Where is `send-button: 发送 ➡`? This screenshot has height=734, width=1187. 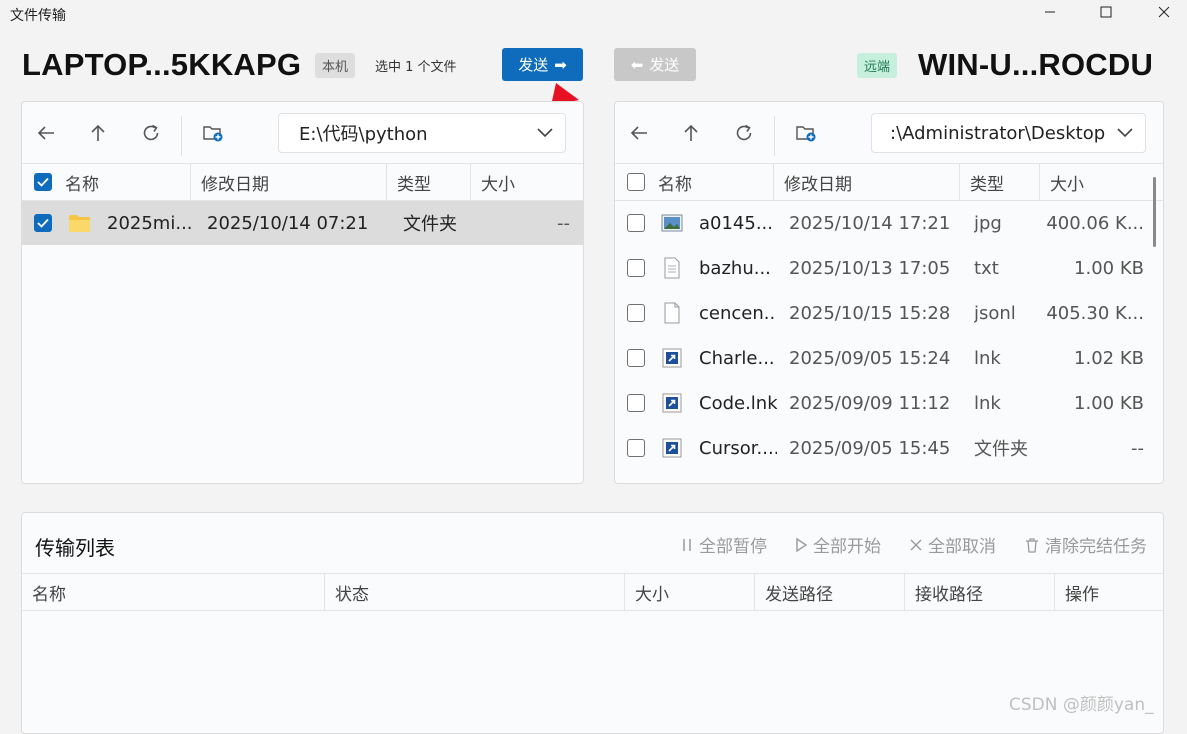 send-button: 发送 ➡ is located at coordinates (542, 64).